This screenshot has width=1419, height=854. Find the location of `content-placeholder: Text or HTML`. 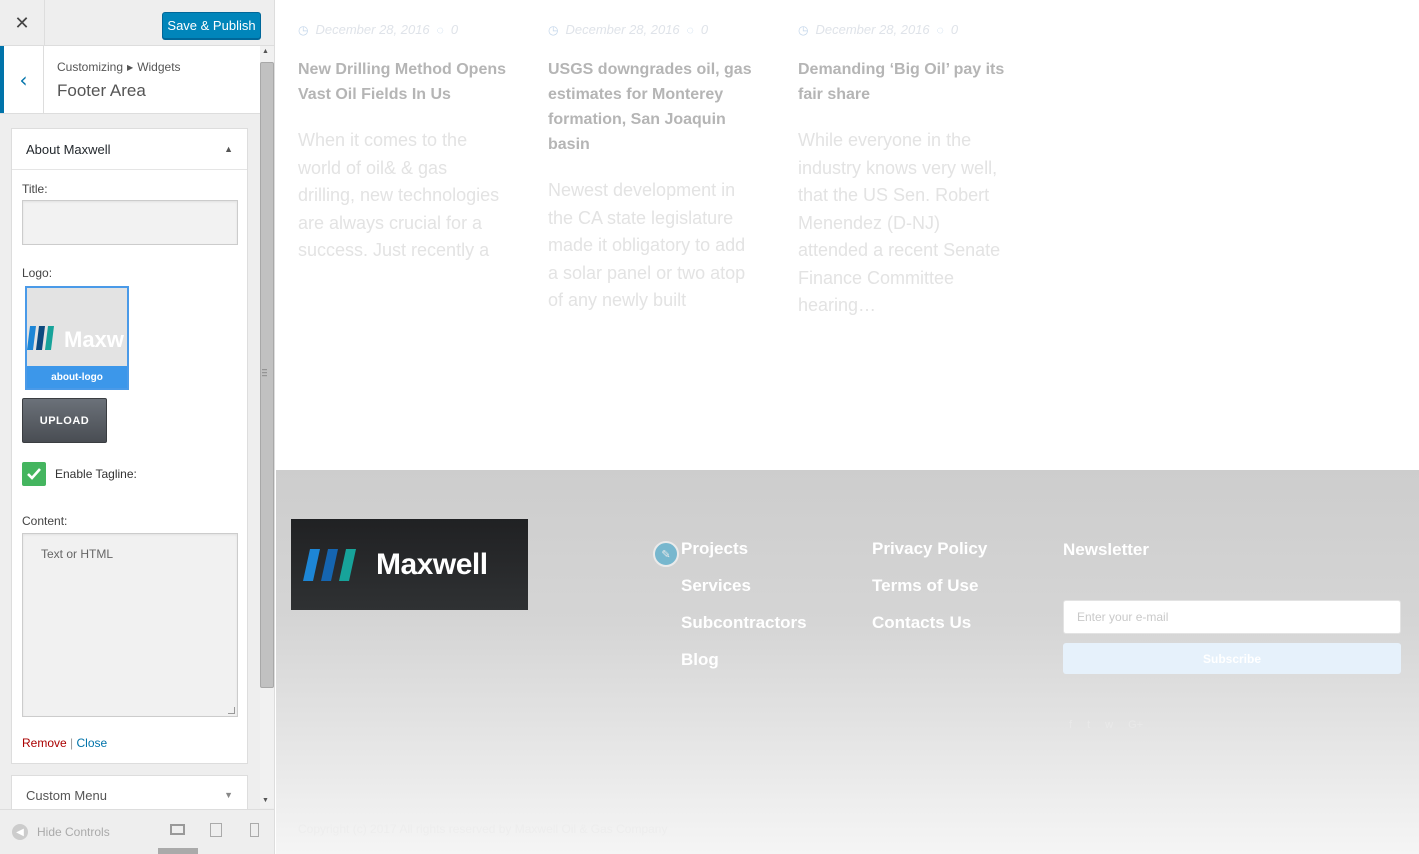

content-placeholder: Text or HTML is located at coordinates (77, 554).